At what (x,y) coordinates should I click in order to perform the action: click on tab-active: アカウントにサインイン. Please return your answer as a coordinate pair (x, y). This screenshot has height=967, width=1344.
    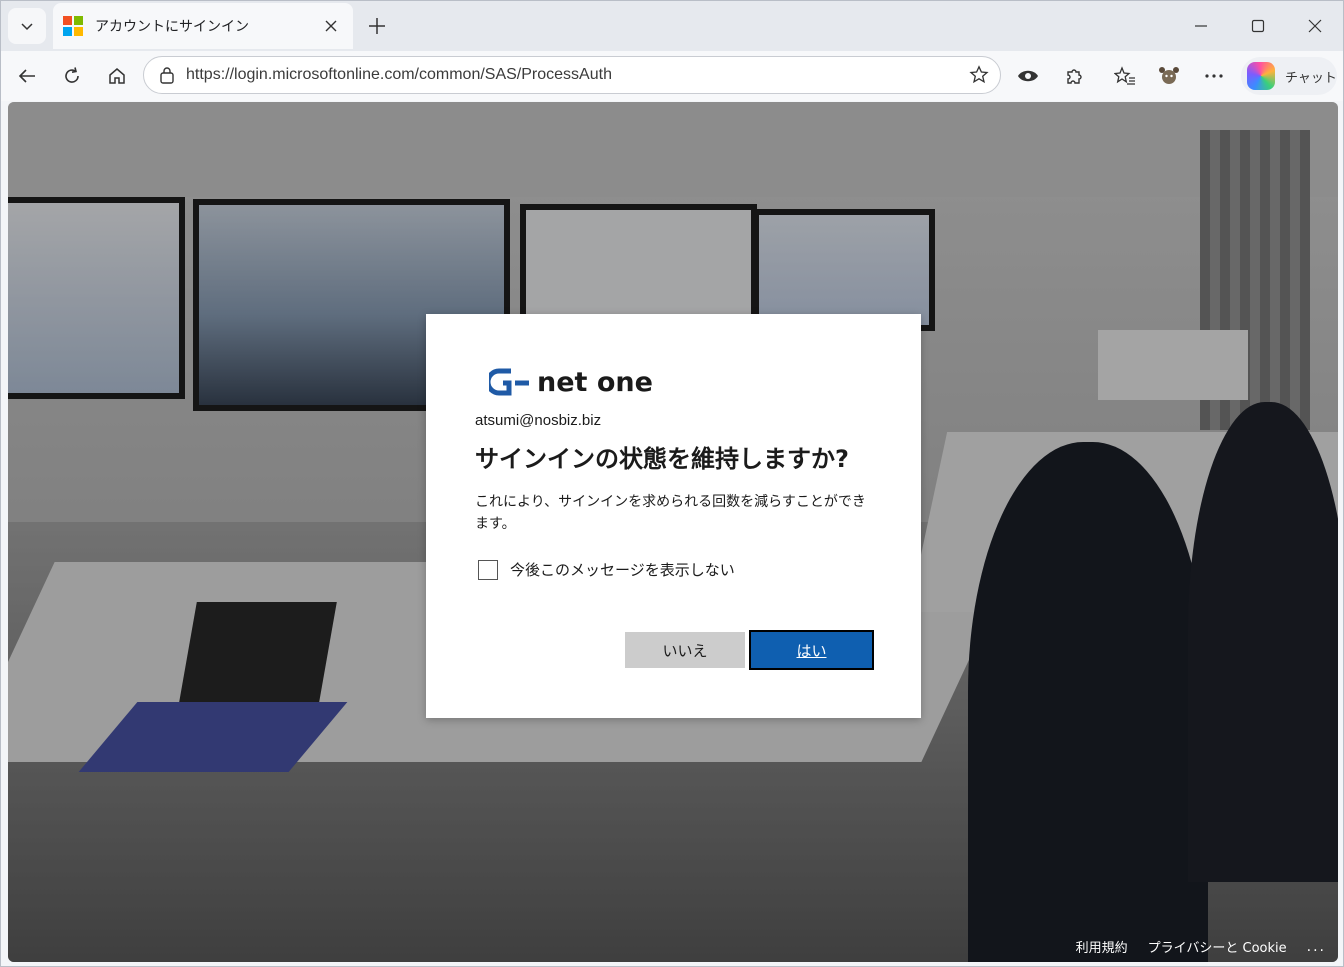
    Looking at the image, I should click on (203, 26).